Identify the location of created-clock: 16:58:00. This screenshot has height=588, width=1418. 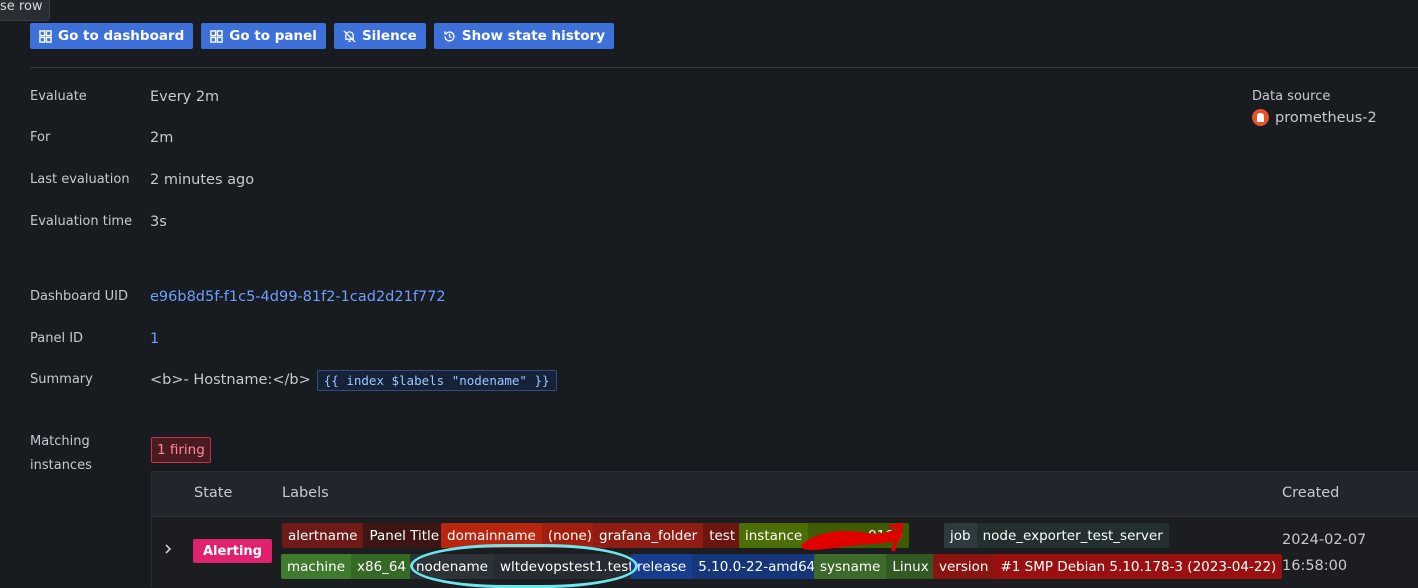
(1315, 566).